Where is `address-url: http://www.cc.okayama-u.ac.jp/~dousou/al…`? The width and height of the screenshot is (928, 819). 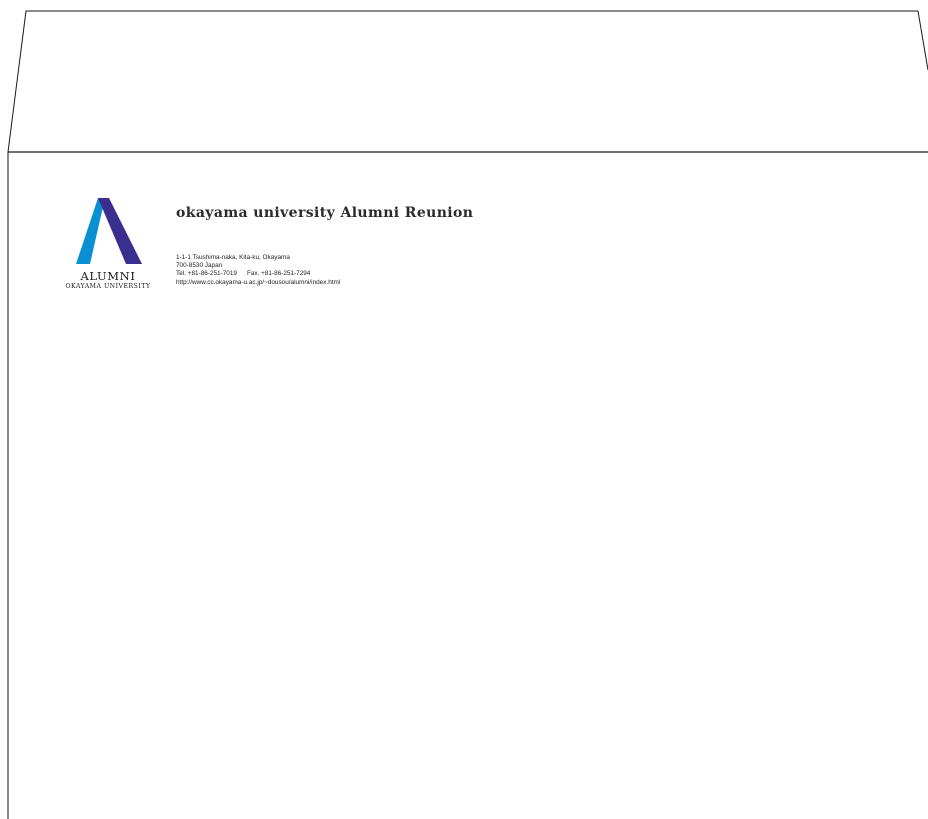
address-url: http://www.cc.okayama-u.ac.jp/~dousou/al… is located at coordinates (258, 282).